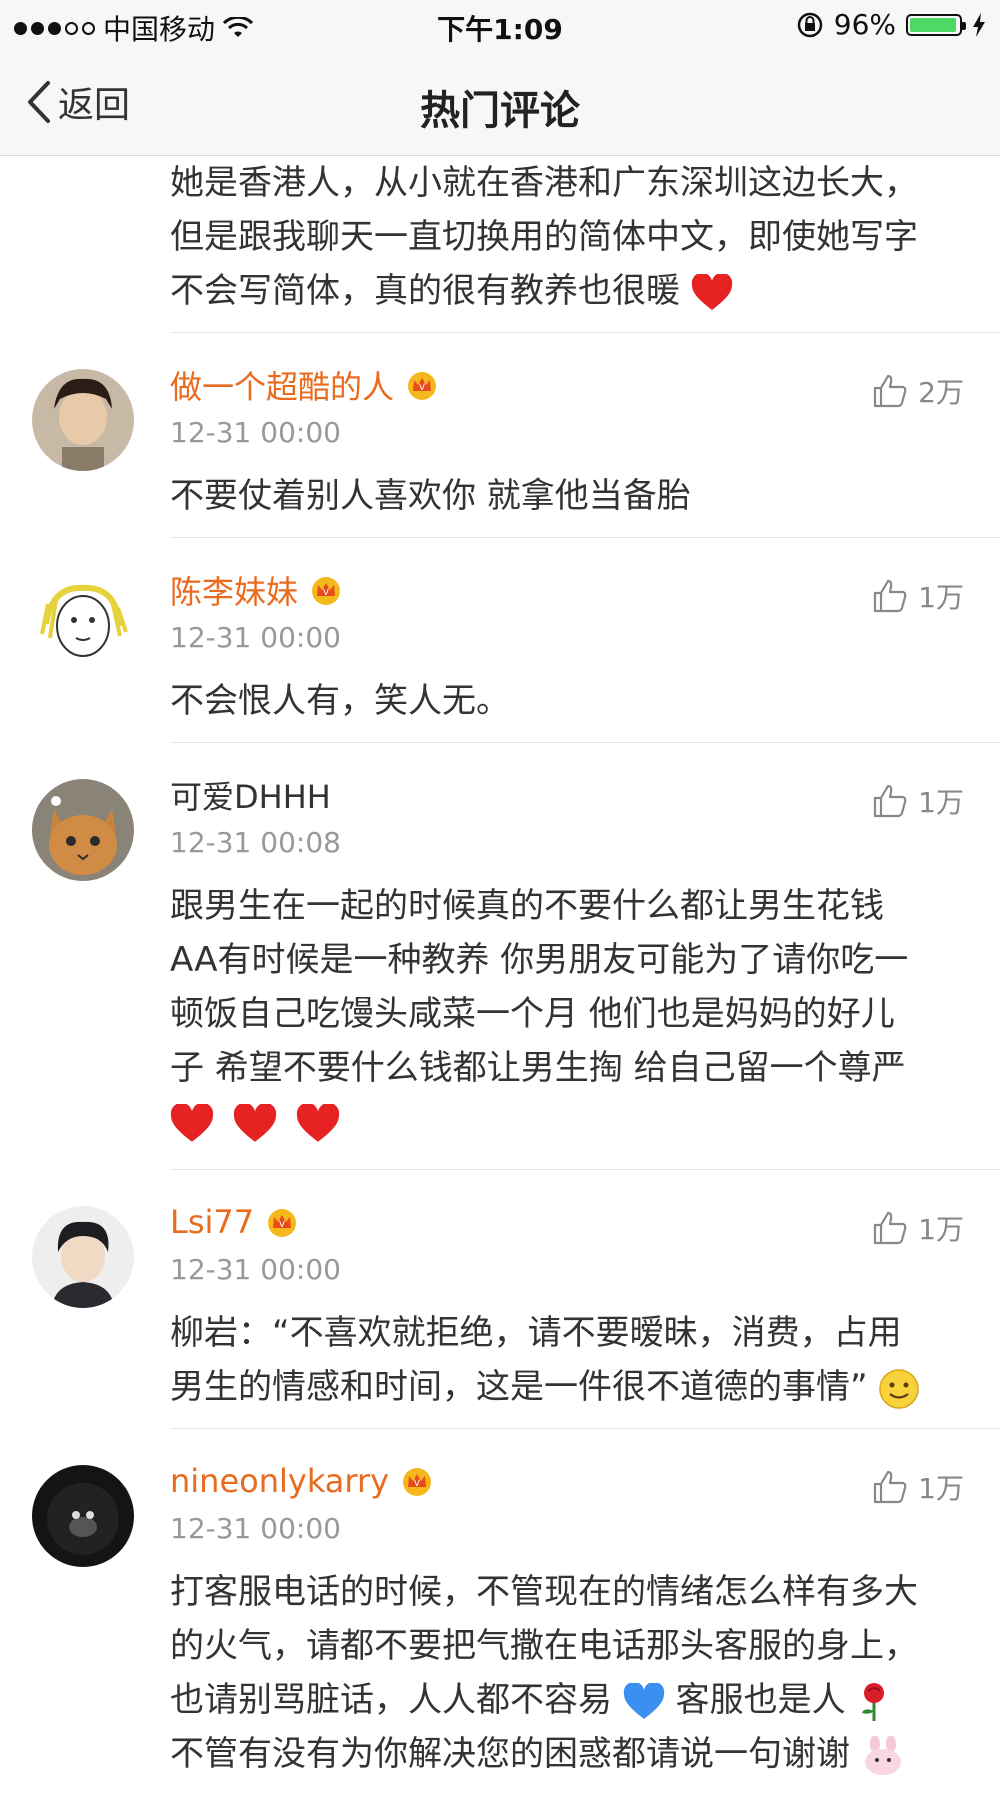 The height and width of the screenshot is (1795, 1000). Describe the element at coordinates (810, 24) in the screenshot. I see `rotation-lock-icon` at that location.